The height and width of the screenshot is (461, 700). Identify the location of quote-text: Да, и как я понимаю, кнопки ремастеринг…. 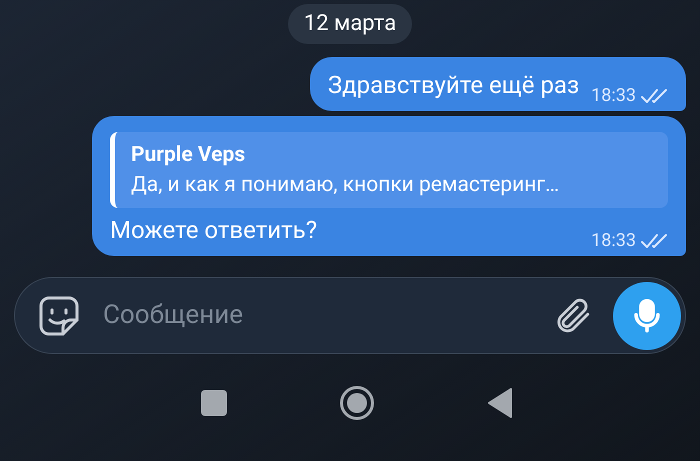
(345, 185).